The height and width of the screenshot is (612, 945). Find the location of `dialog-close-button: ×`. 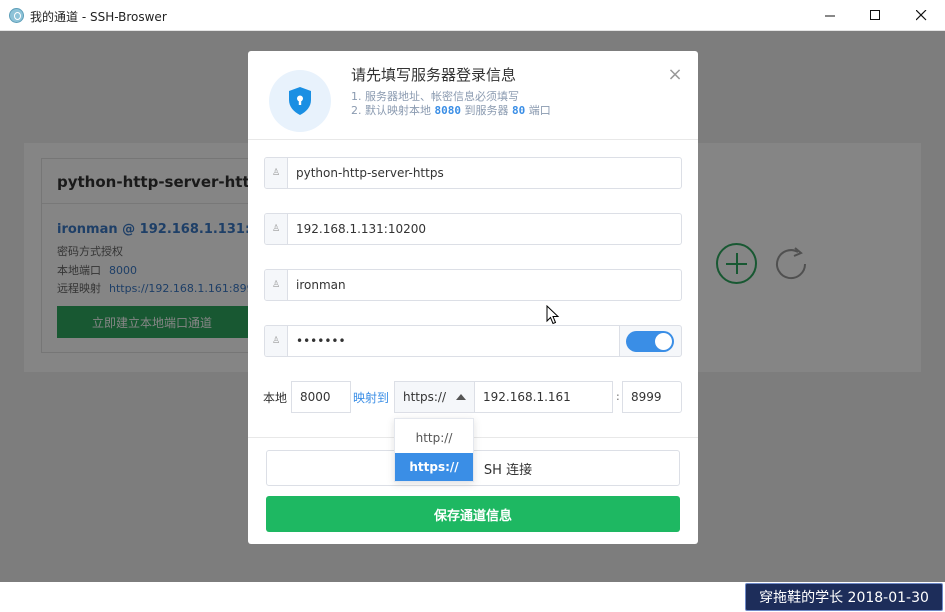

dialog-close-button: × is located at coordinates (675, 75).